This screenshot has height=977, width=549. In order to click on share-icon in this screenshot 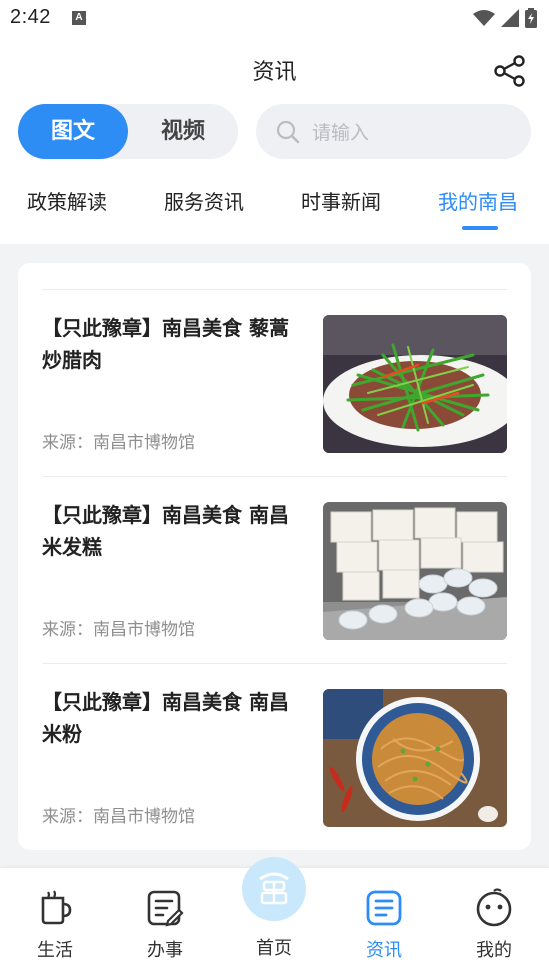, I will do `click(509, 71)`.